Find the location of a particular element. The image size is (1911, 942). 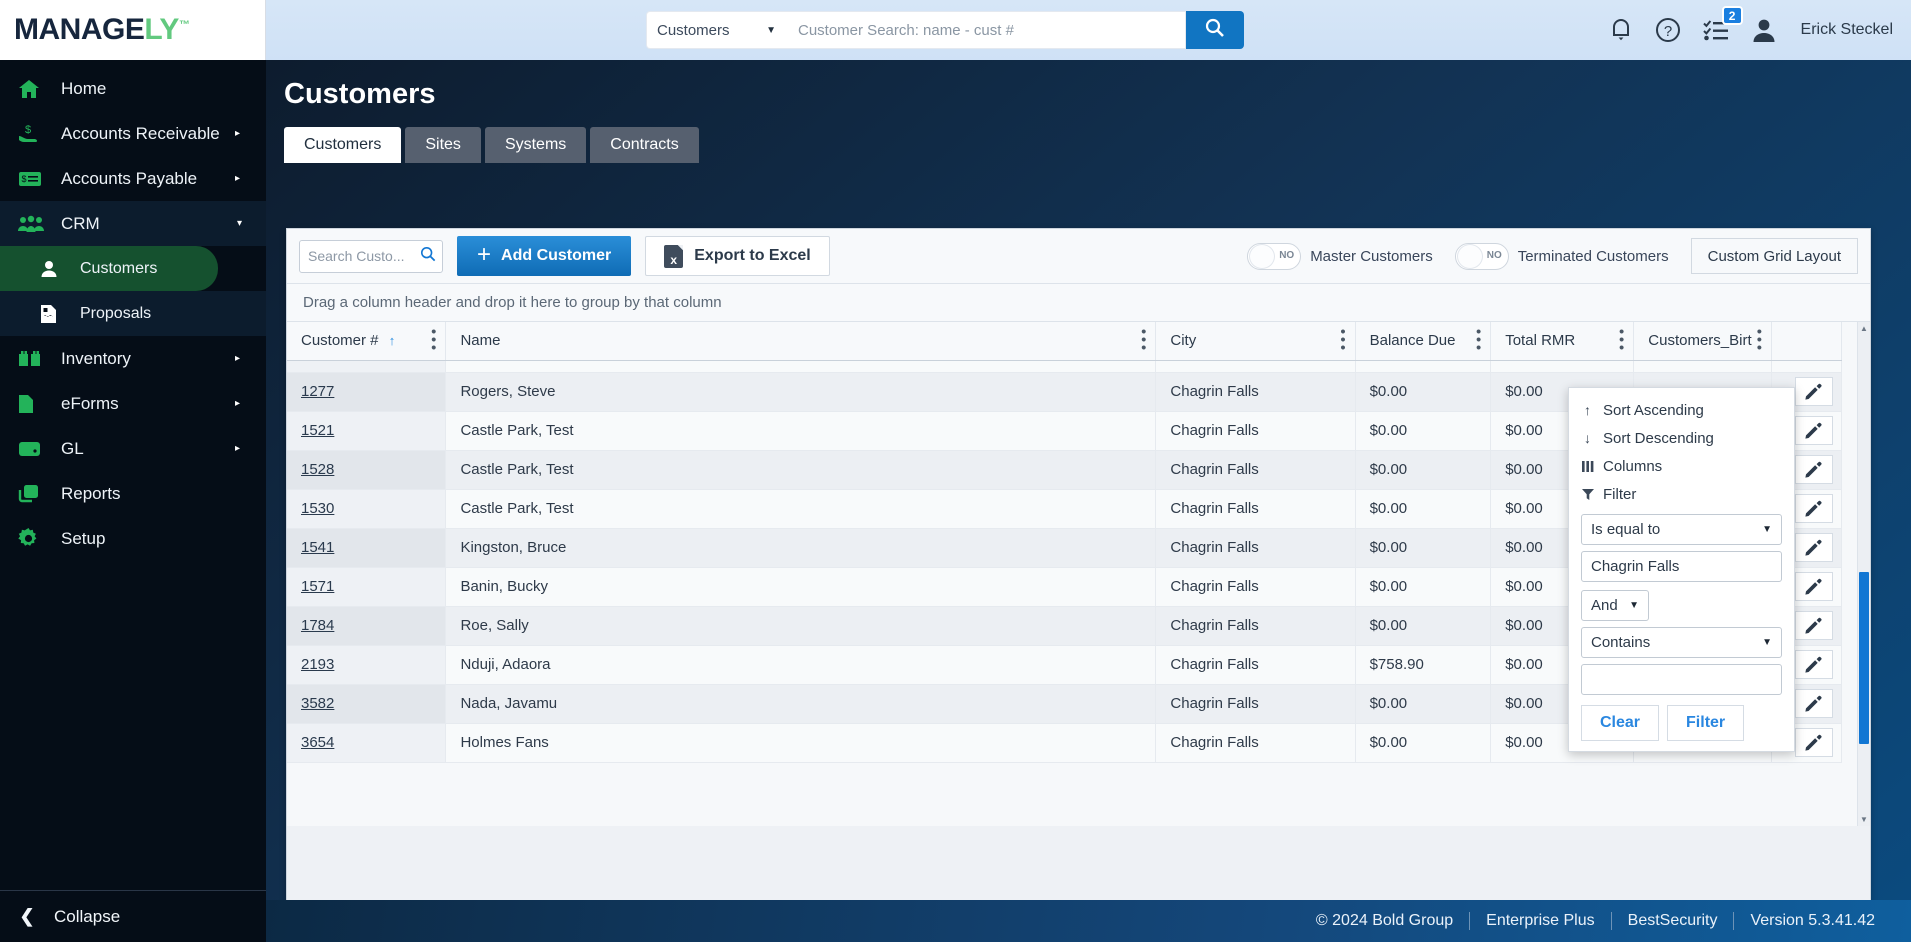

sidebar-item-accounts-payable: $ Accounts Payable ▸ is located at coordinates (133, 178).